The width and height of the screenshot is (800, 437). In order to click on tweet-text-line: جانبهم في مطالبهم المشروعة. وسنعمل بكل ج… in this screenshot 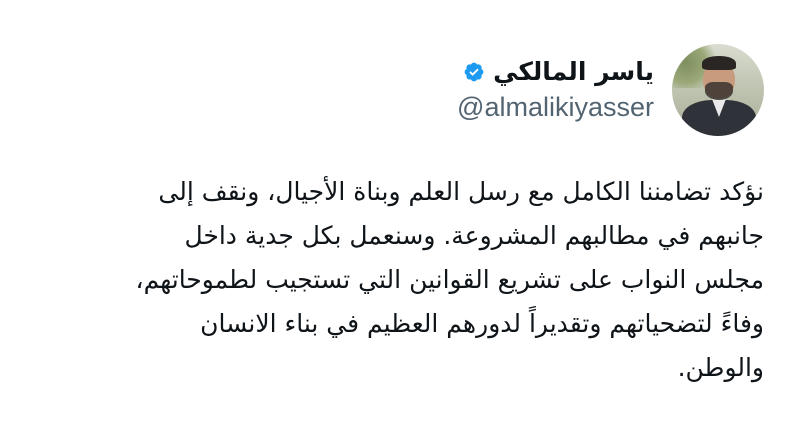, I will do `click(474, 235)`.